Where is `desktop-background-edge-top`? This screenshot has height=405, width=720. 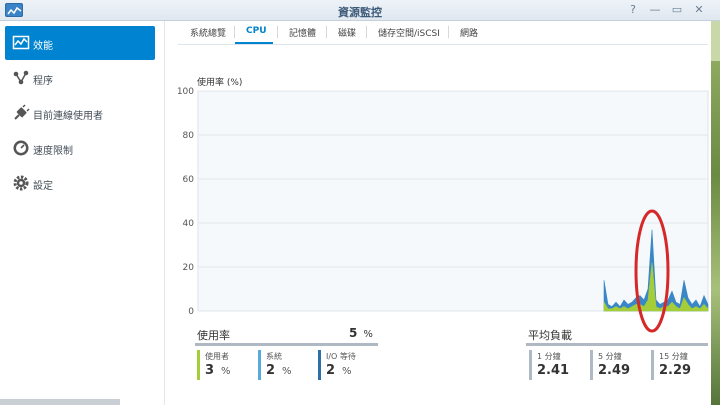 desktop-background-edge-top is located at coordinates (715, 41).